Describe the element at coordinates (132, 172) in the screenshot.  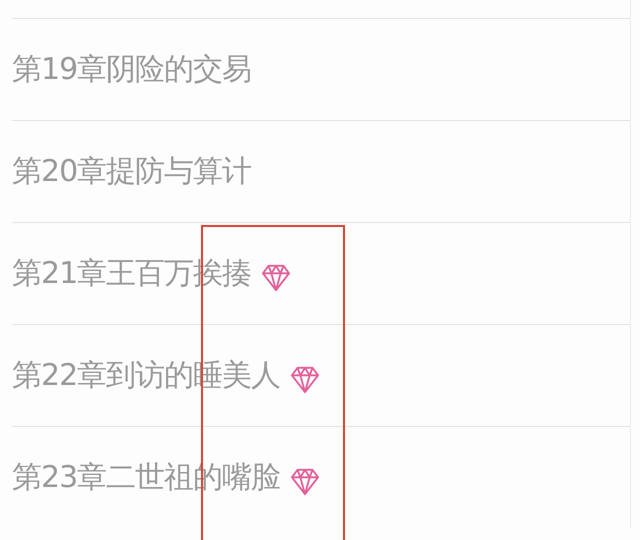
I see `chapter-title: 第20章提防与算计` at that location.